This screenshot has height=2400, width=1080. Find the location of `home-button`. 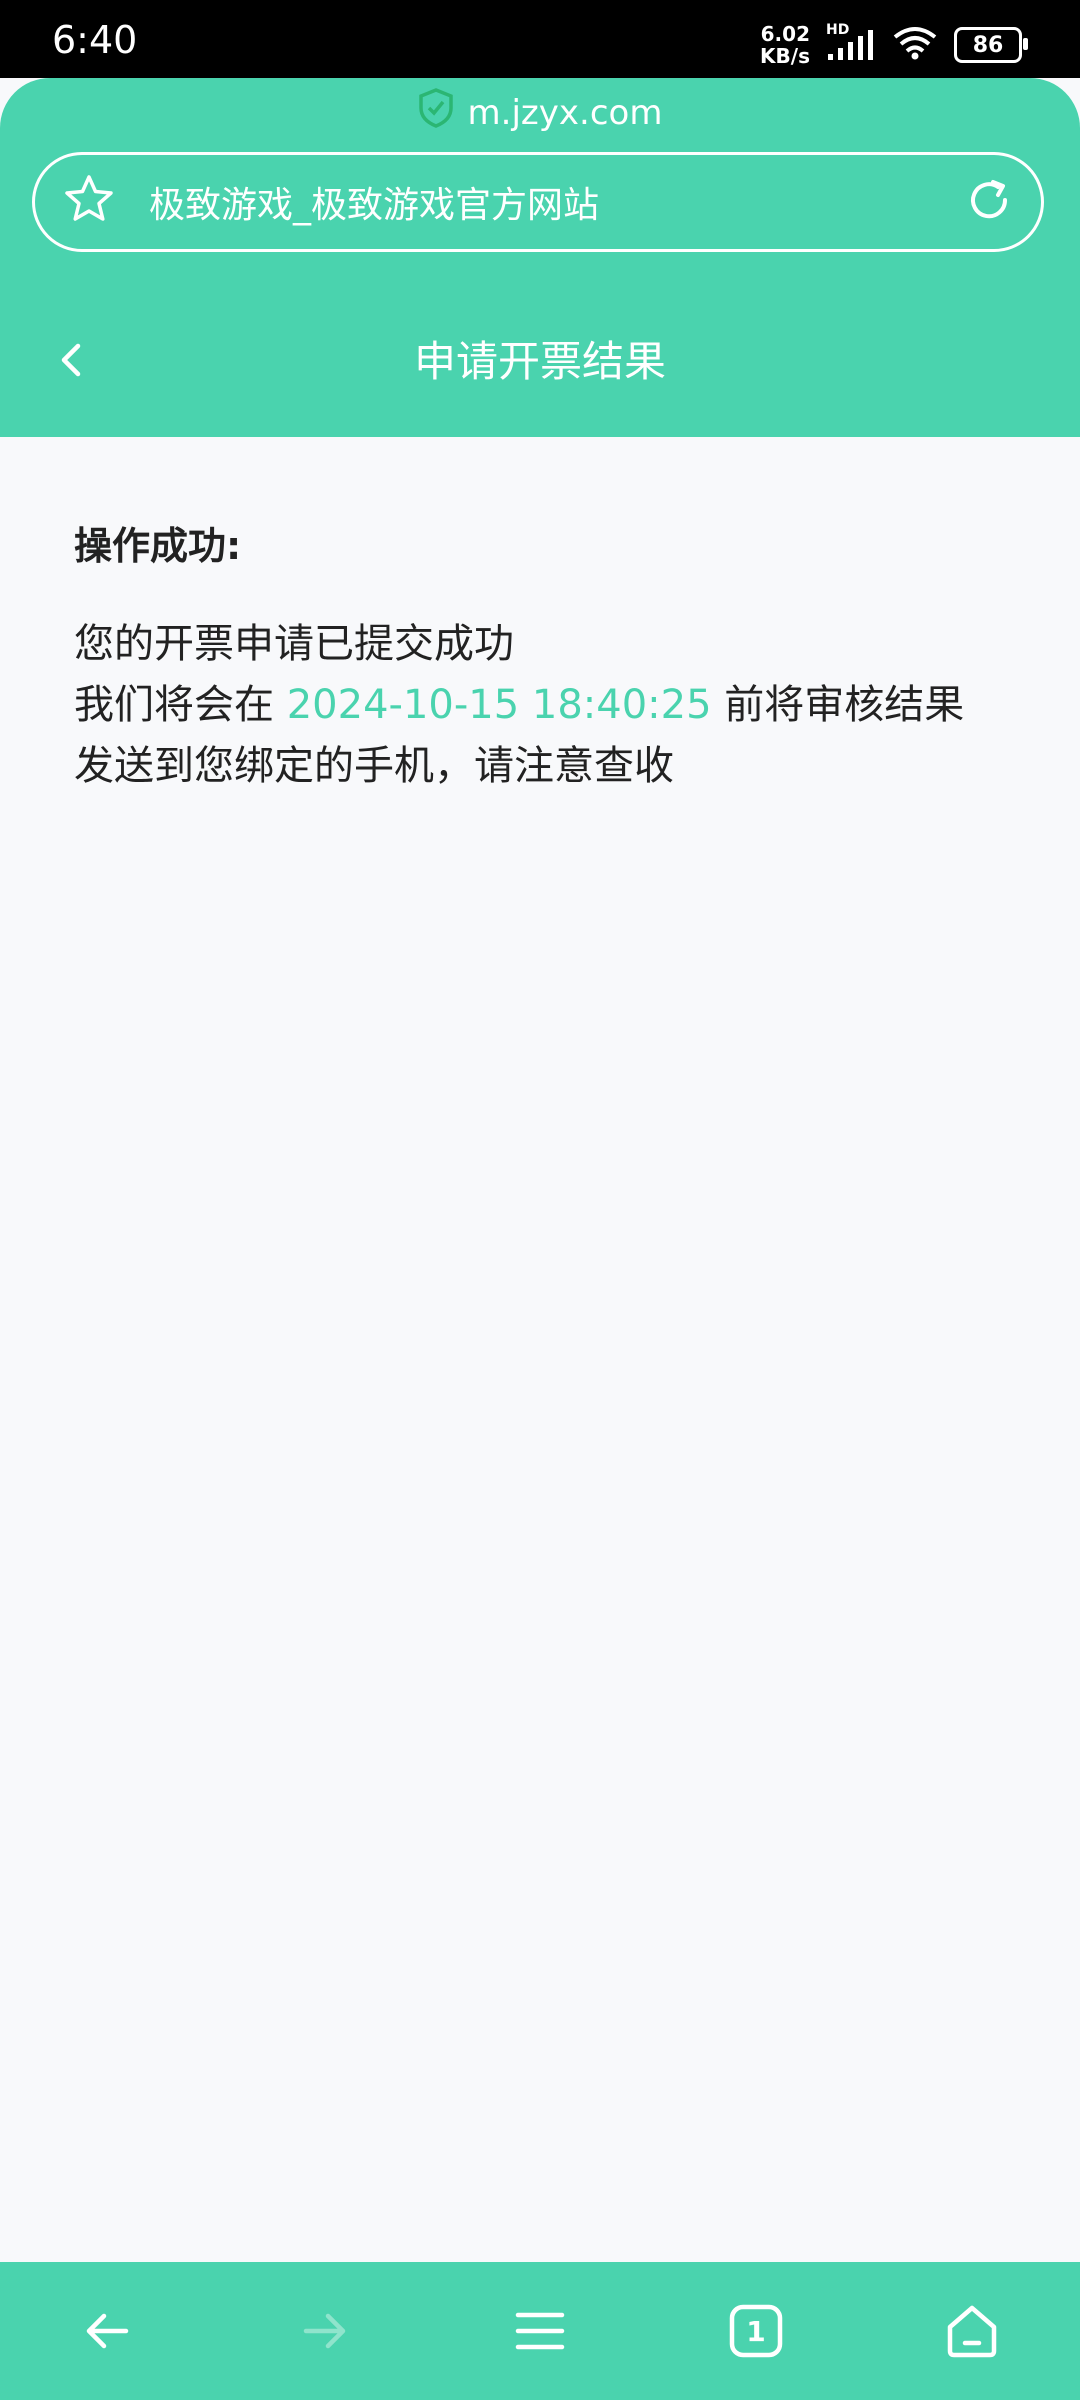

home-button is located at coordinates (972, 2331).